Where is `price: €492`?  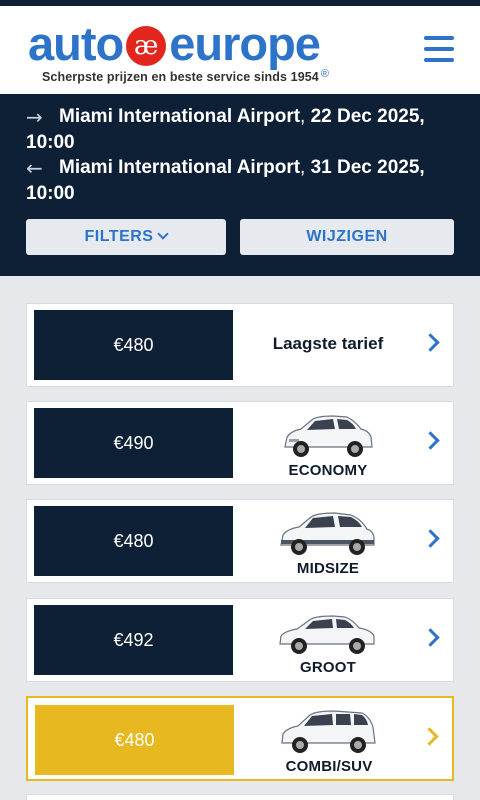 price: €492 is located at coordinates (133, 640).